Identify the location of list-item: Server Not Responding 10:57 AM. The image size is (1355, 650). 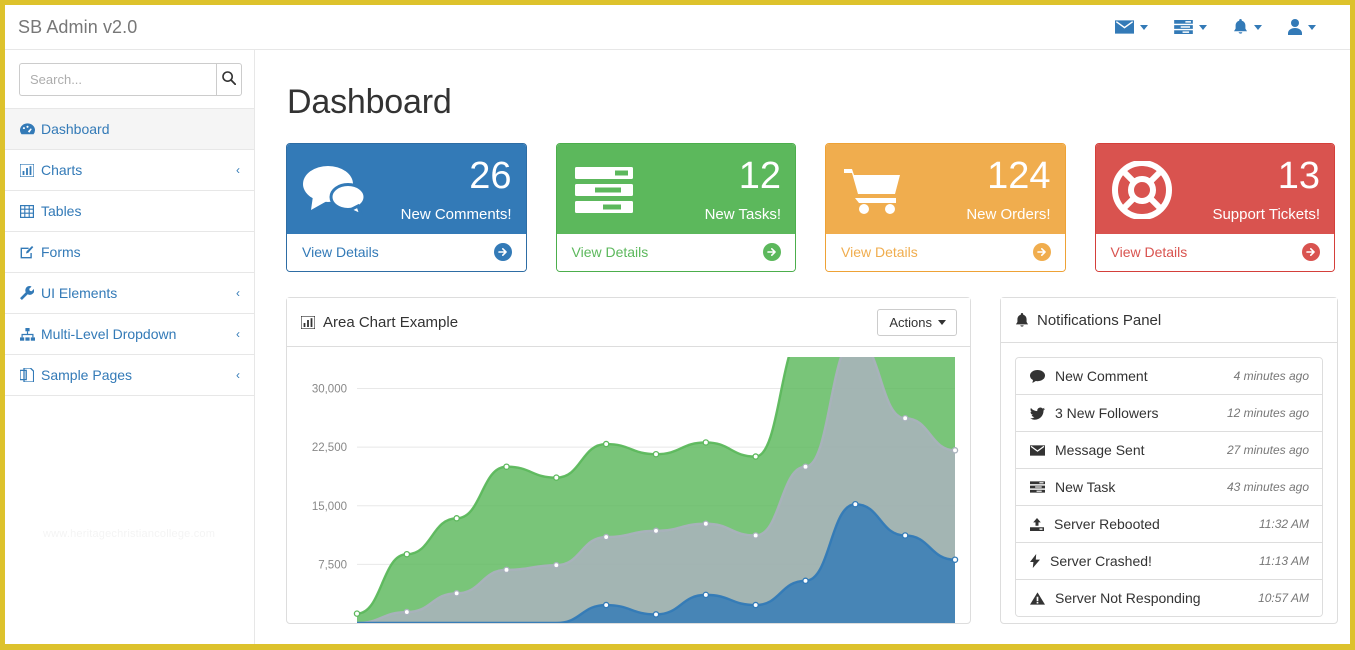
(1169, 598).